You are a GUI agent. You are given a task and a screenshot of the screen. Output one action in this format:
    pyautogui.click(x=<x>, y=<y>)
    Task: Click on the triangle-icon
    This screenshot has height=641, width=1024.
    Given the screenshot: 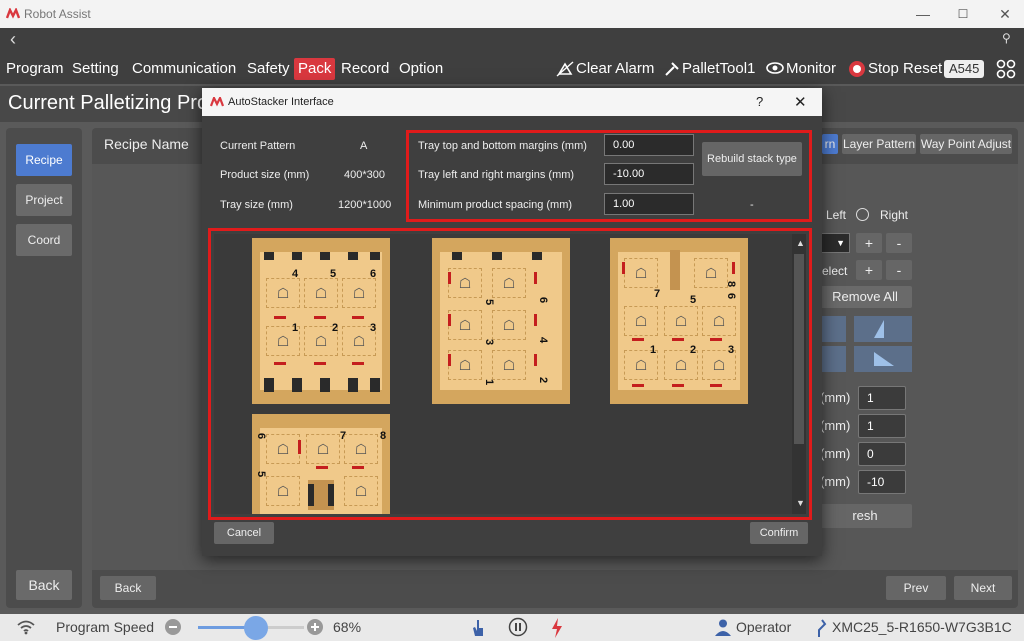 What is the action you would take?
    pyautogui.click(x=879, y=329)
    